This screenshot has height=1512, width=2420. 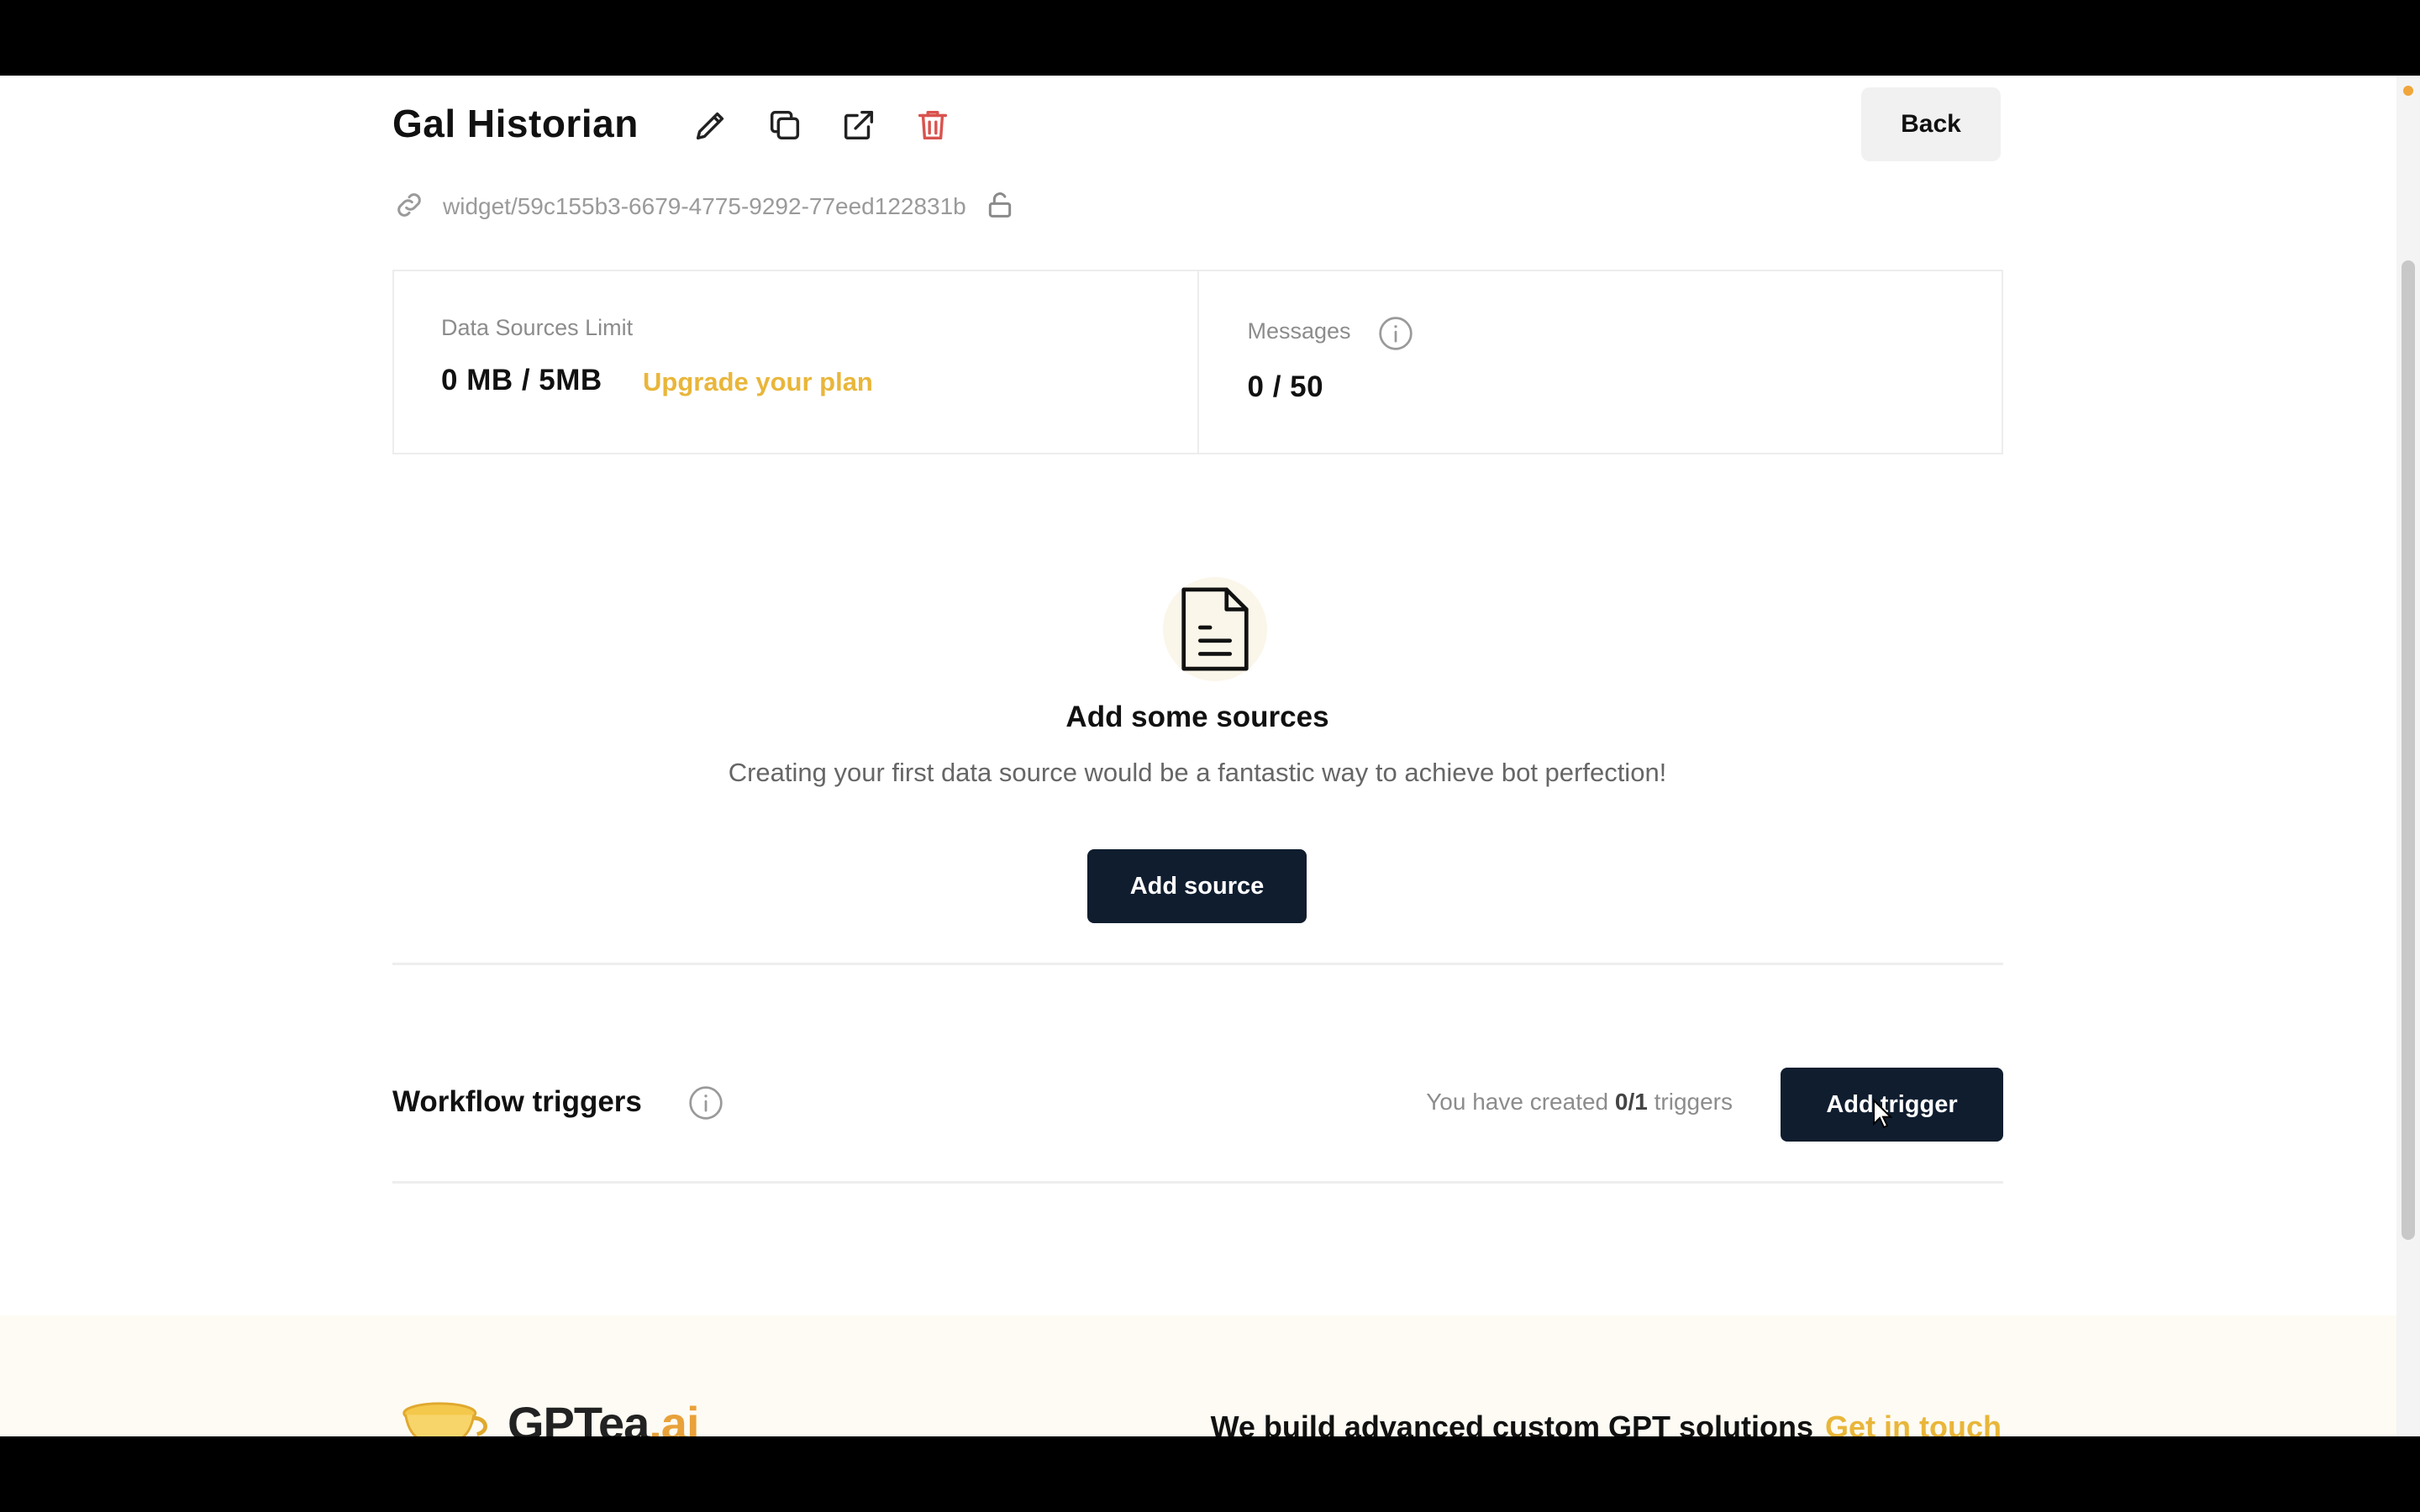 I want to click on notification-dot, so click(x=2408, y=91).